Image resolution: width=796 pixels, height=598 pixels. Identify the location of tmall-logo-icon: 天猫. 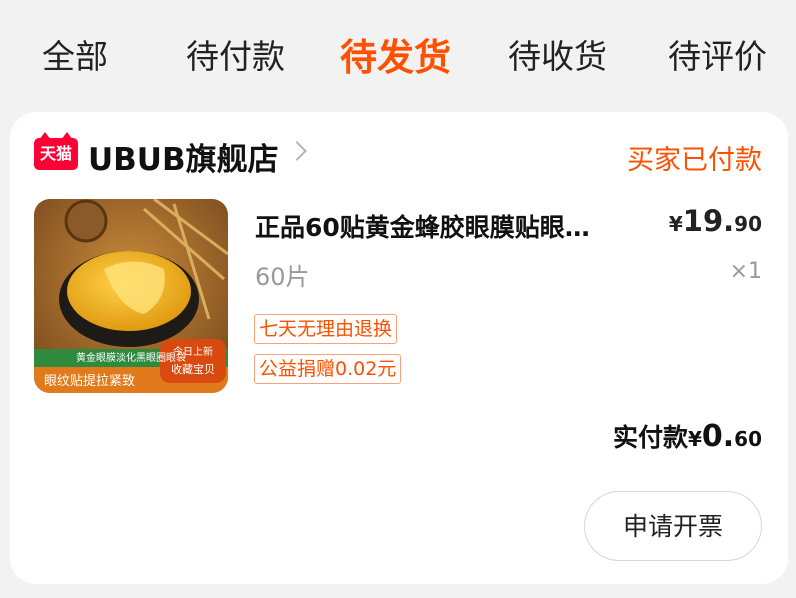
(56, 151).